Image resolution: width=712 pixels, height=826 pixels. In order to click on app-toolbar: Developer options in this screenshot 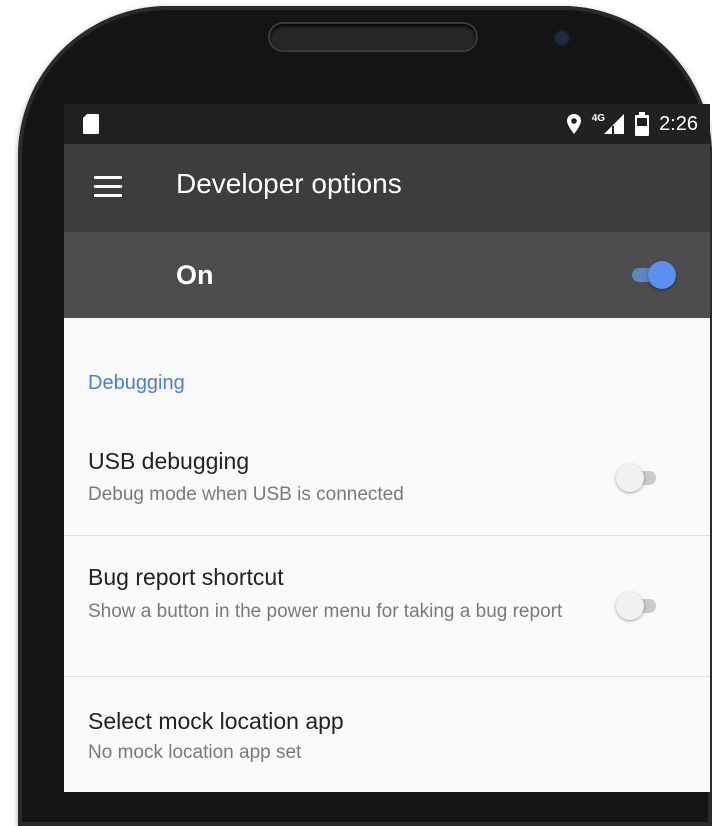, I will do `click(387, 188)`.